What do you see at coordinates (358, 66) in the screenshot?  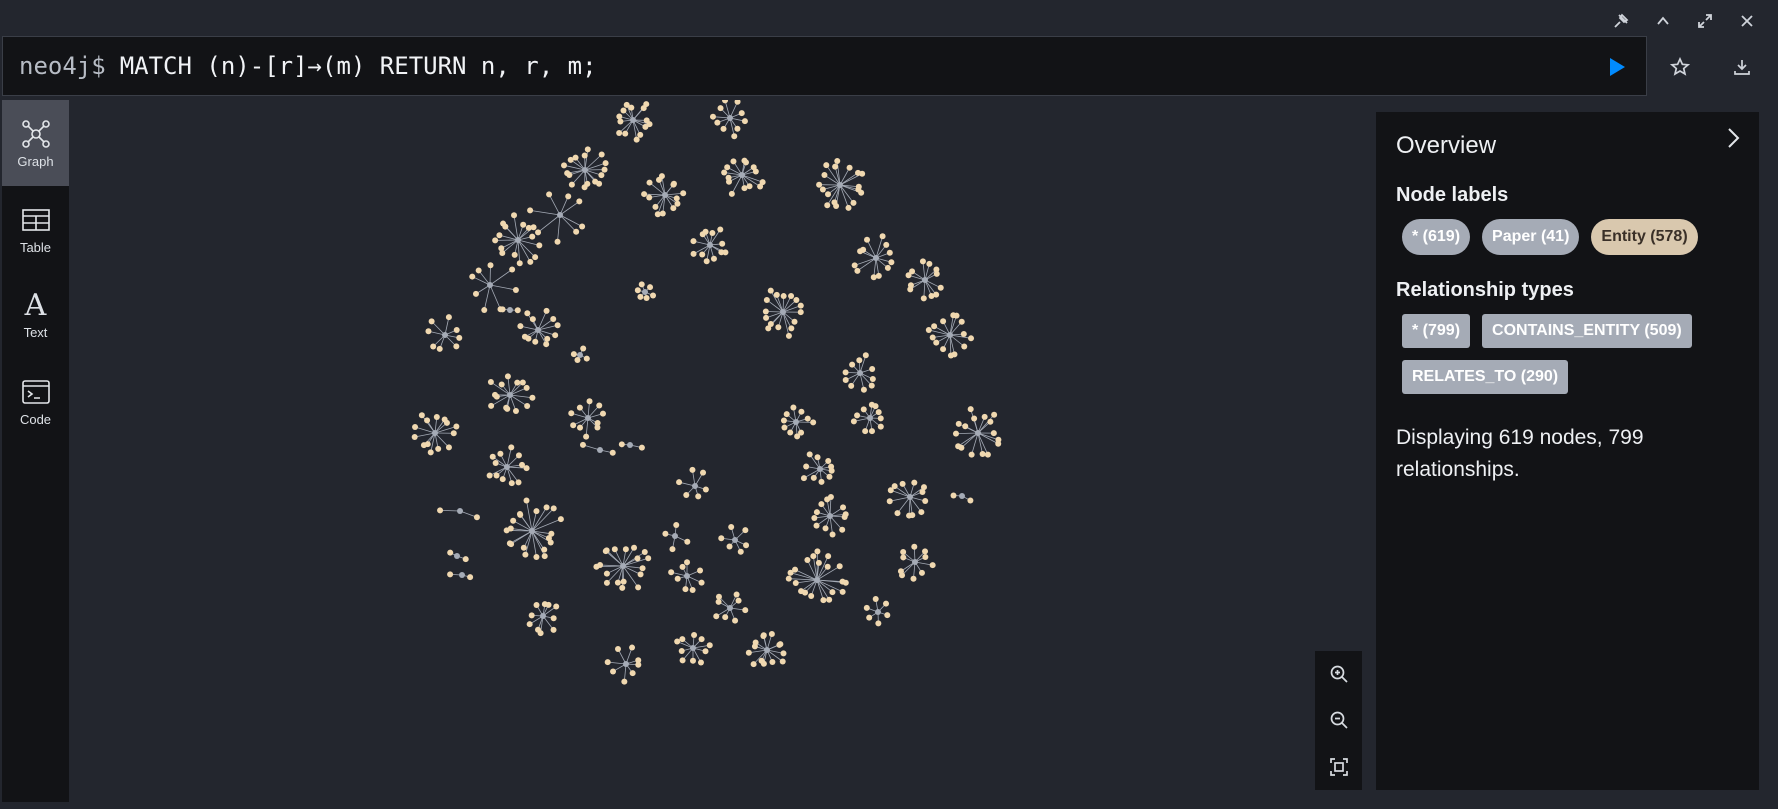 I see `query-input: MATCH (n)-[r]→(m) RETURN n, r, m;` at bounding box center [358, 66].